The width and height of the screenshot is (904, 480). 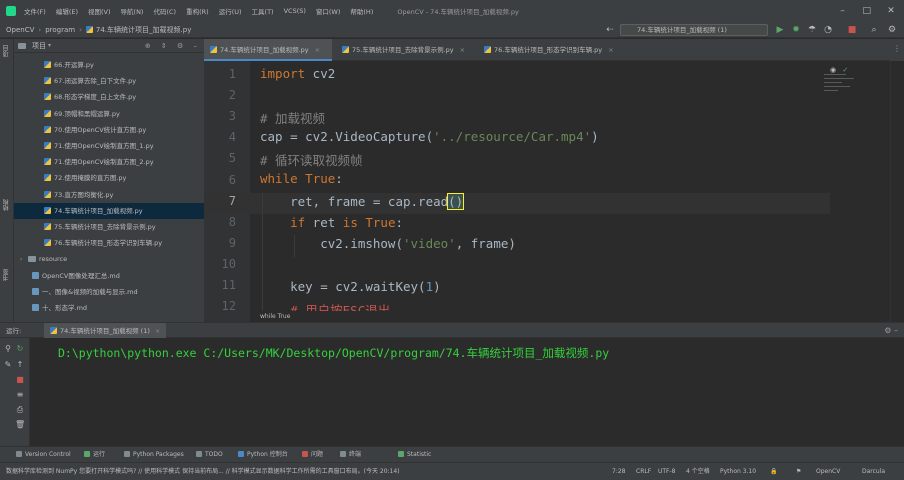 I want to click on project-tree-item: 70.使用OpenCV统计直方图.py, so click(x=95, y=130).